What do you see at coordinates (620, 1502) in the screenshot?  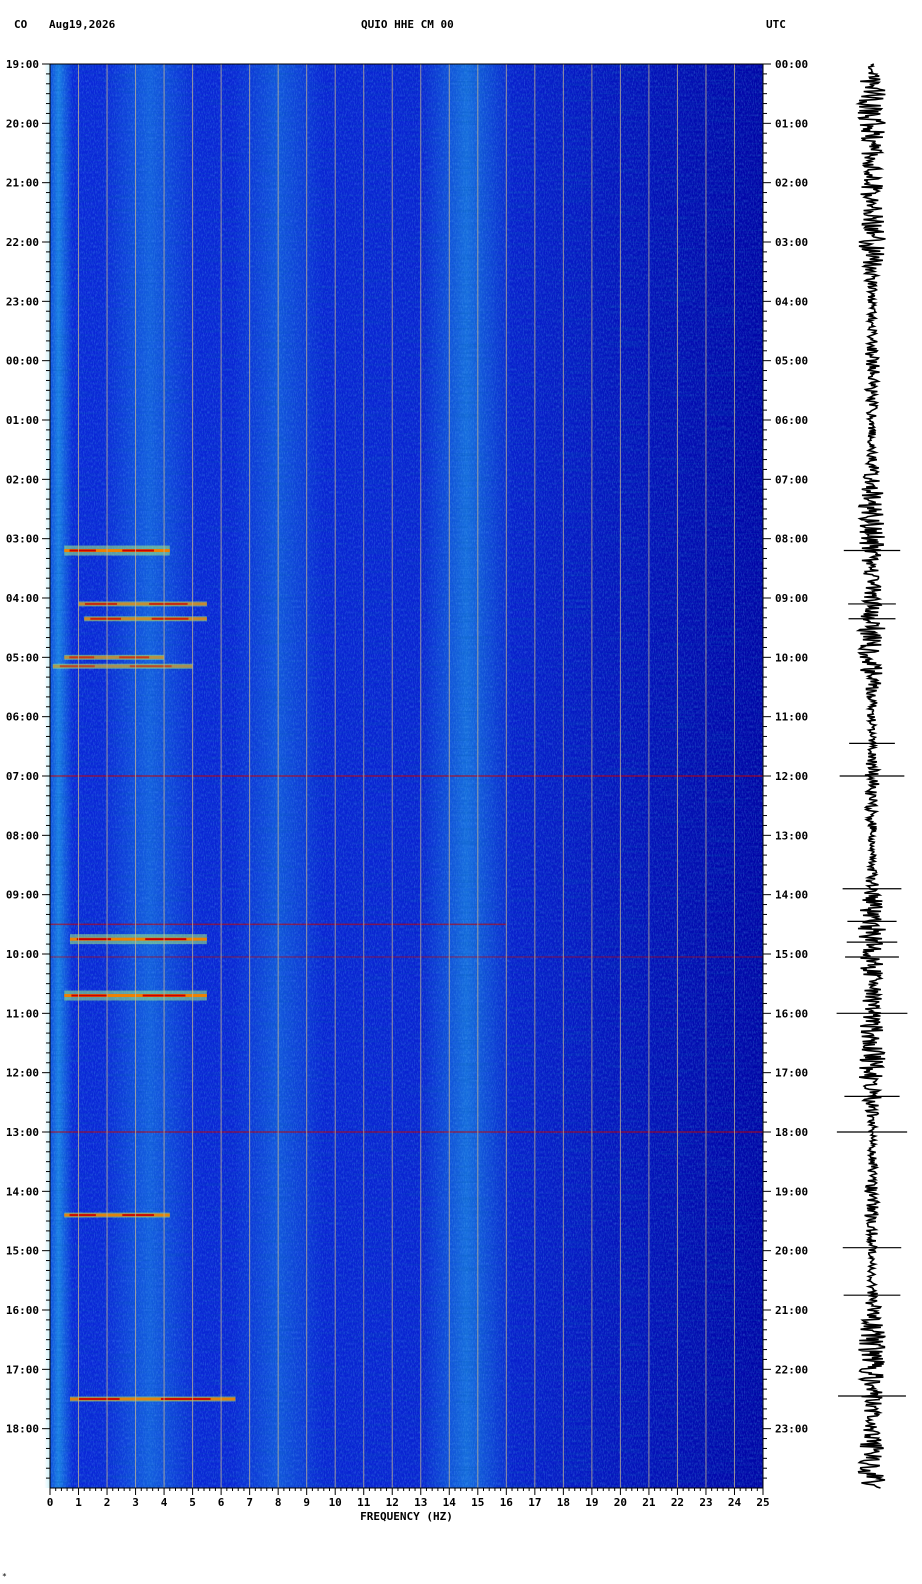 I see `x-tick-label: 20` at bounding box center [620, 1502].